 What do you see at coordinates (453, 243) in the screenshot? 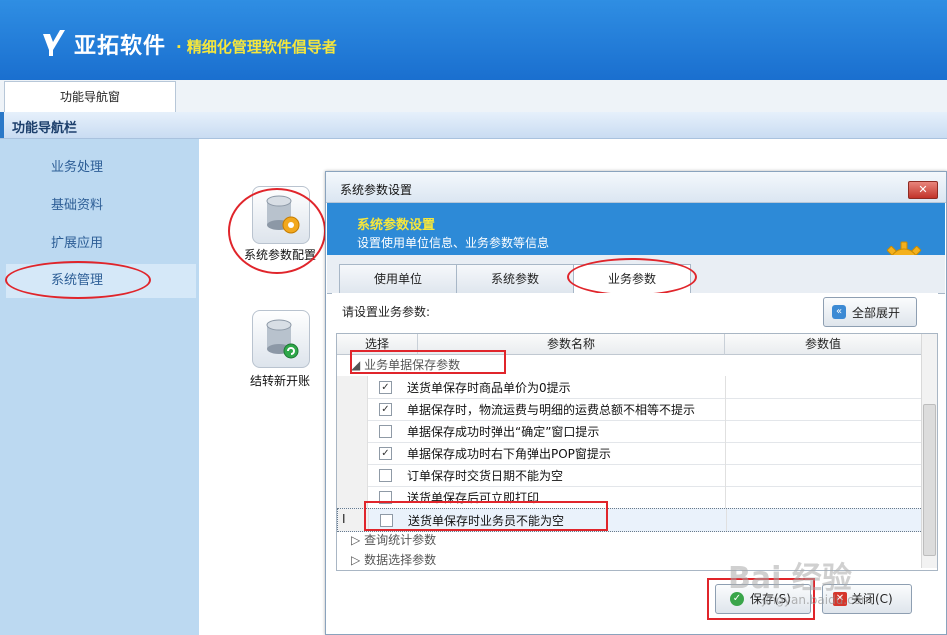
I see `banner-subtitle: 设置使用单位信息、业务参数等信息` at bounding box center [453, 243].